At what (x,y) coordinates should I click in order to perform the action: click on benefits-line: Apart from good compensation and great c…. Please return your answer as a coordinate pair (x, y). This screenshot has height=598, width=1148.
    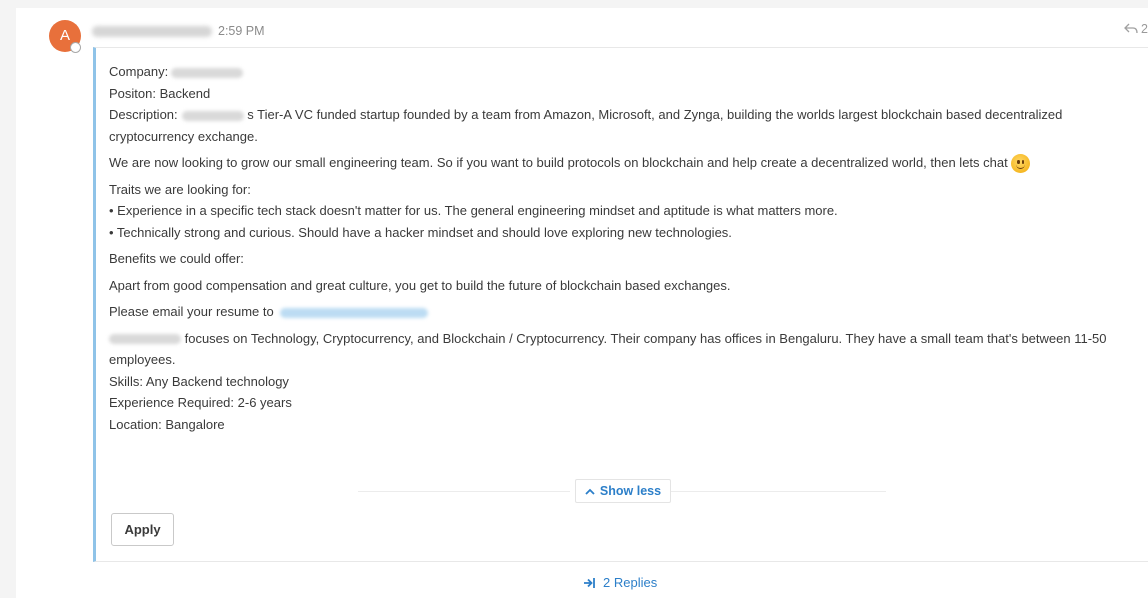
    Looking at the image, I should click on (420, 285).